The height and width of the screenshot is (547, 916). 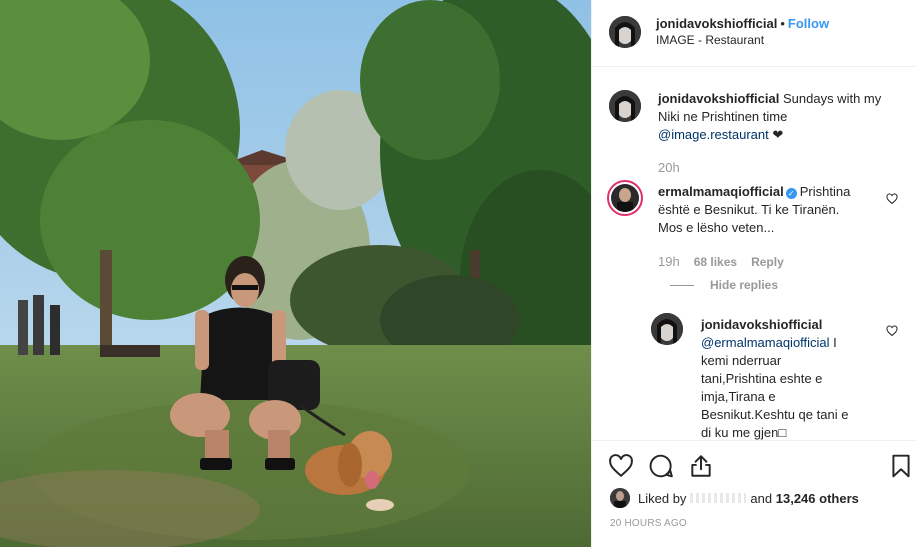 What do you see at coordinates (808, 23) in the screenshot?
I see `follow-button: Follow` at bounding box center [808, 23].